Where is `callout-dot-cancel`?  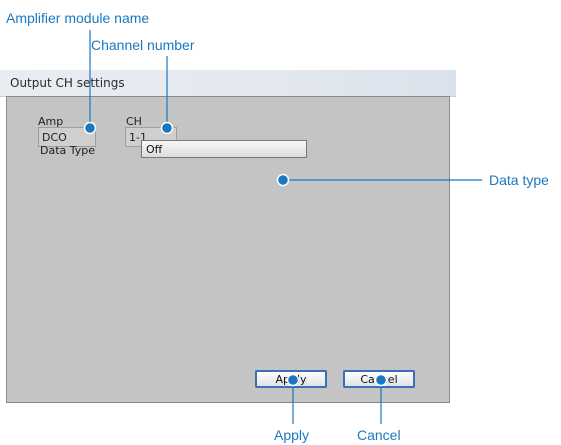
callout-dot-cancel is located at coordinates (381, 380).